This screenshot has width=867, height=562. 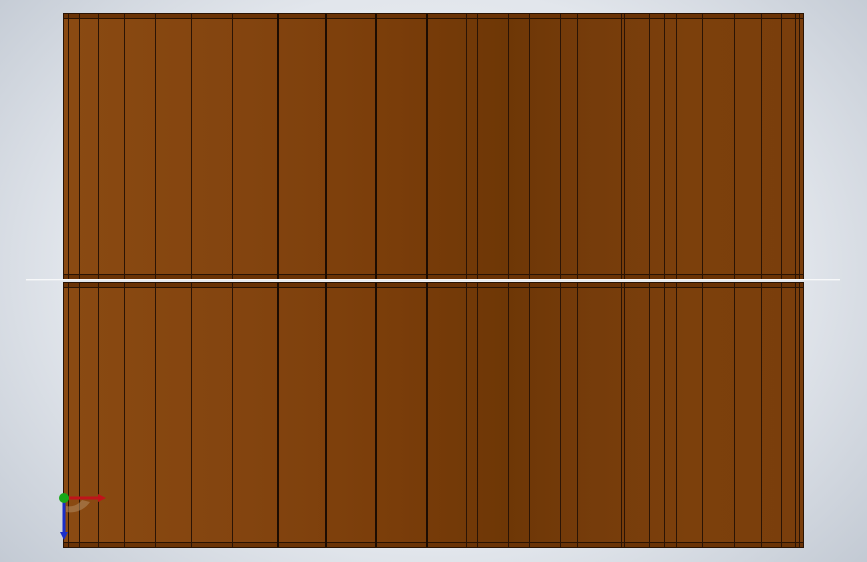 What do you see at coordinates (64, 498) in the screenshot?
I see `triad-y-axis` at bounding box center [64, 498].